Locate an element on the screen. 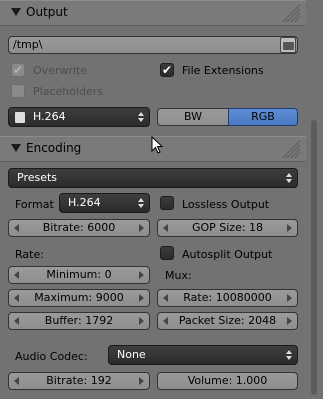 The height and width of the screenshot is (399, 323). autosplit-output-label: Autosplit Output is located at coordinates (227, 254).